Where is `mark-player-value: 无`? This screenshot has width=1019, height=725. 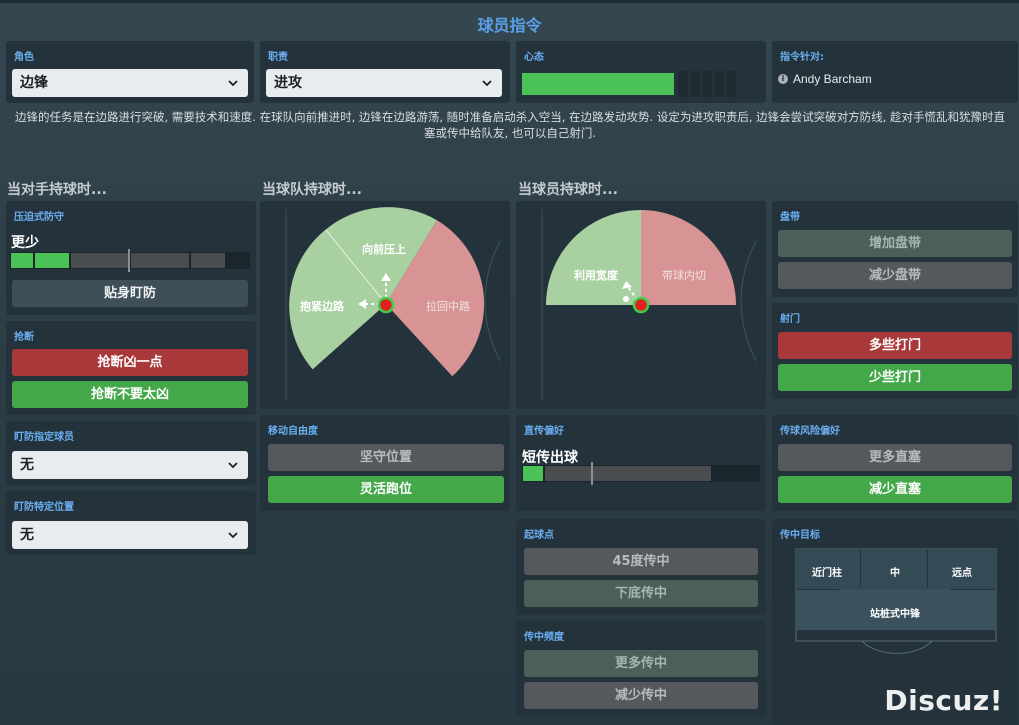 mark-player-value: 无 is located at coordinates (27, 465).